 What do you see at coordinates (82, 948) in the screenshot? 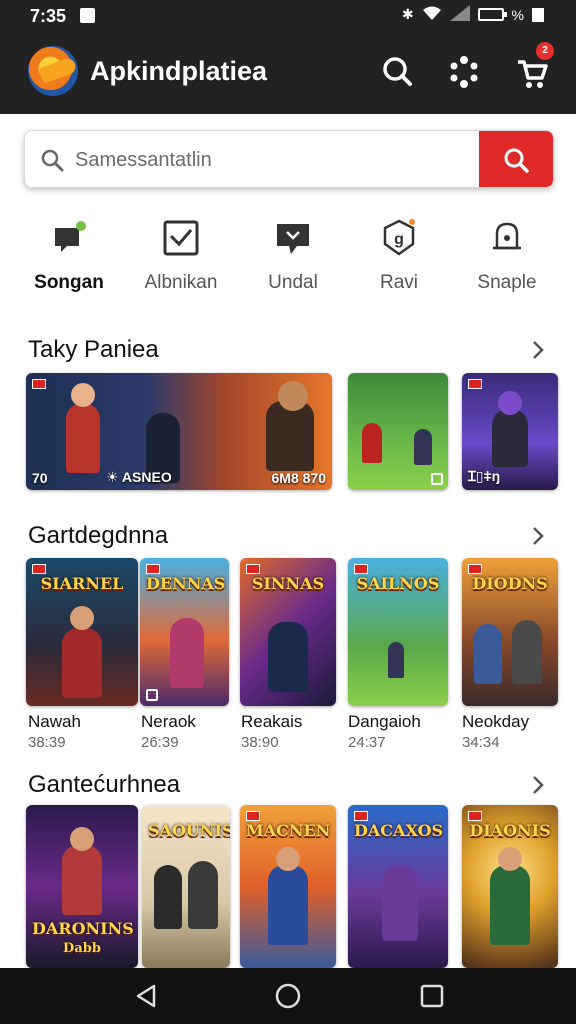
I see `game-subbanner: Dabb` at bounding box center [82, 948].